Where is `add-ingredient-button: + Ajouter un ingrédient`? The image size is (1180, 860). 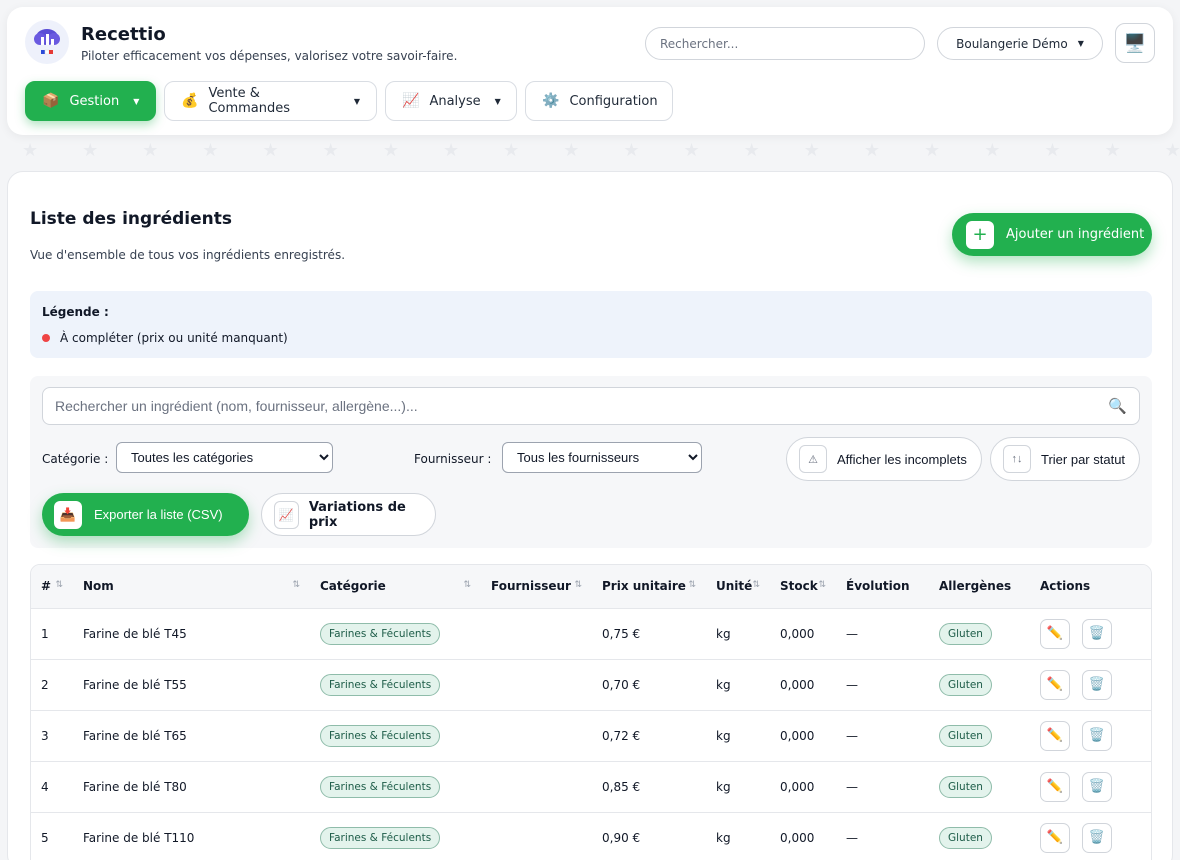
add-ingredient-button: + Ajouter un ingrédient is located at coordinates (1052, 234).